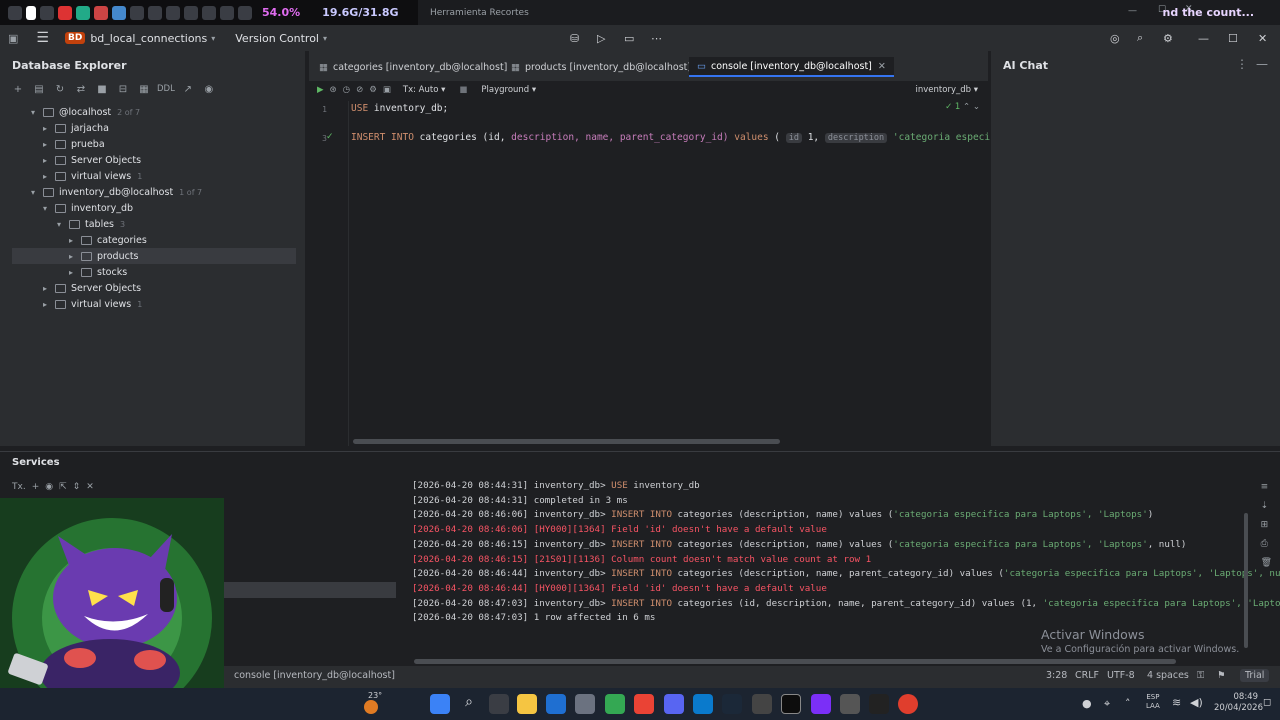  I want to click on selected-service-row, so click(310, 590).